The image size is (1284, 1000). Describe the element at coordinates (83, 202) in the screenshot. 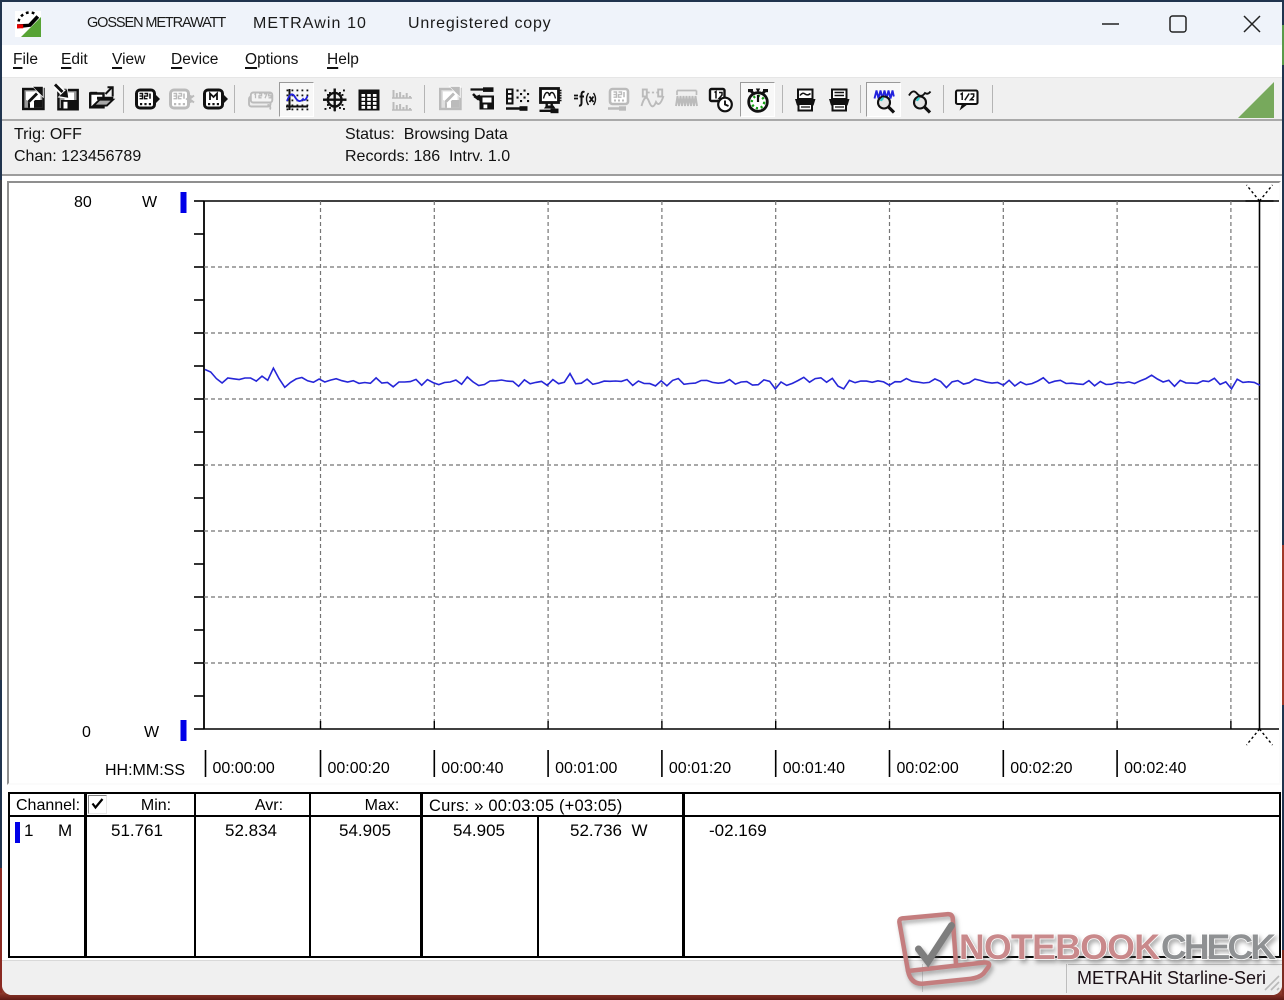

I see `svg-text: 80` at that location.